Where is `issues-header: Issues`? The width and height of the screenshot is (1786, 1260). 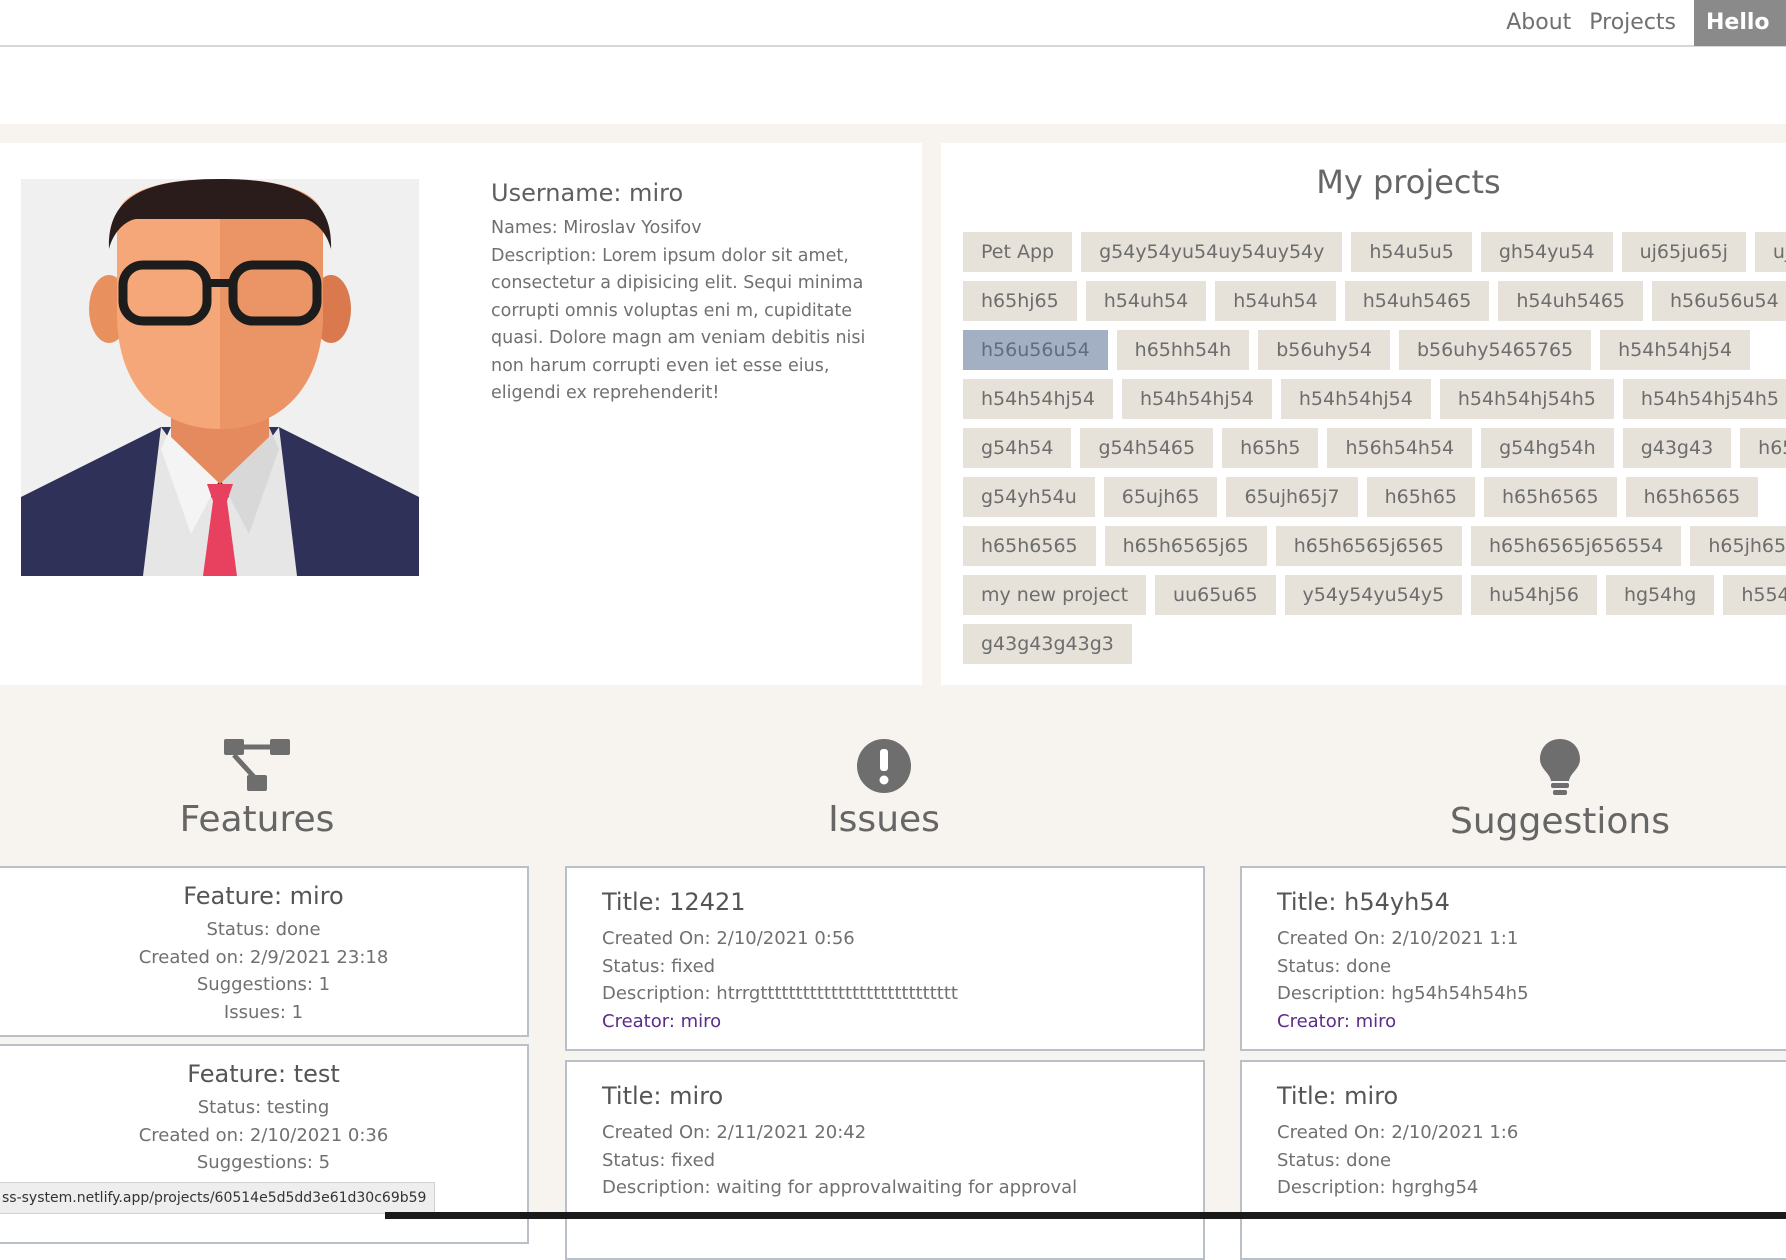 issues-header: Issues is located at coordinates (884, 788).